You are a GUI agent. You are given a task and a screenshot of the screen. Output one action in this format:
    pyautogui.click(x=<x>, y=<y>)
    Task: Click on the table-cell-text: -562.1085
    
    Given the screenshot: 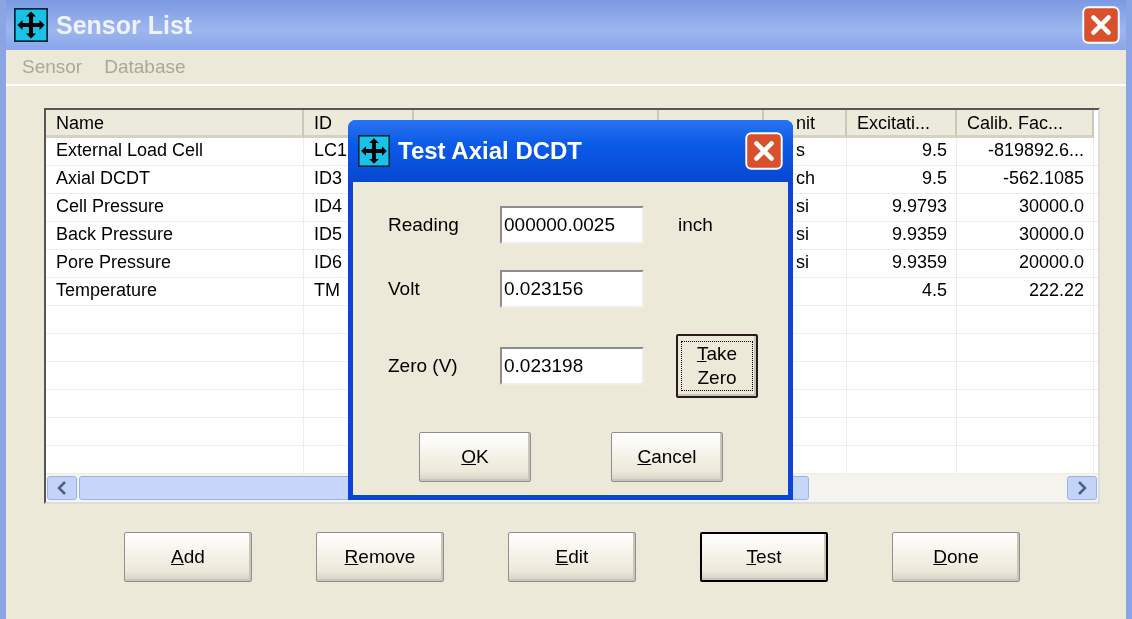 What is the action you would take?
    pyautogui.click(x=1043, y=178)
    